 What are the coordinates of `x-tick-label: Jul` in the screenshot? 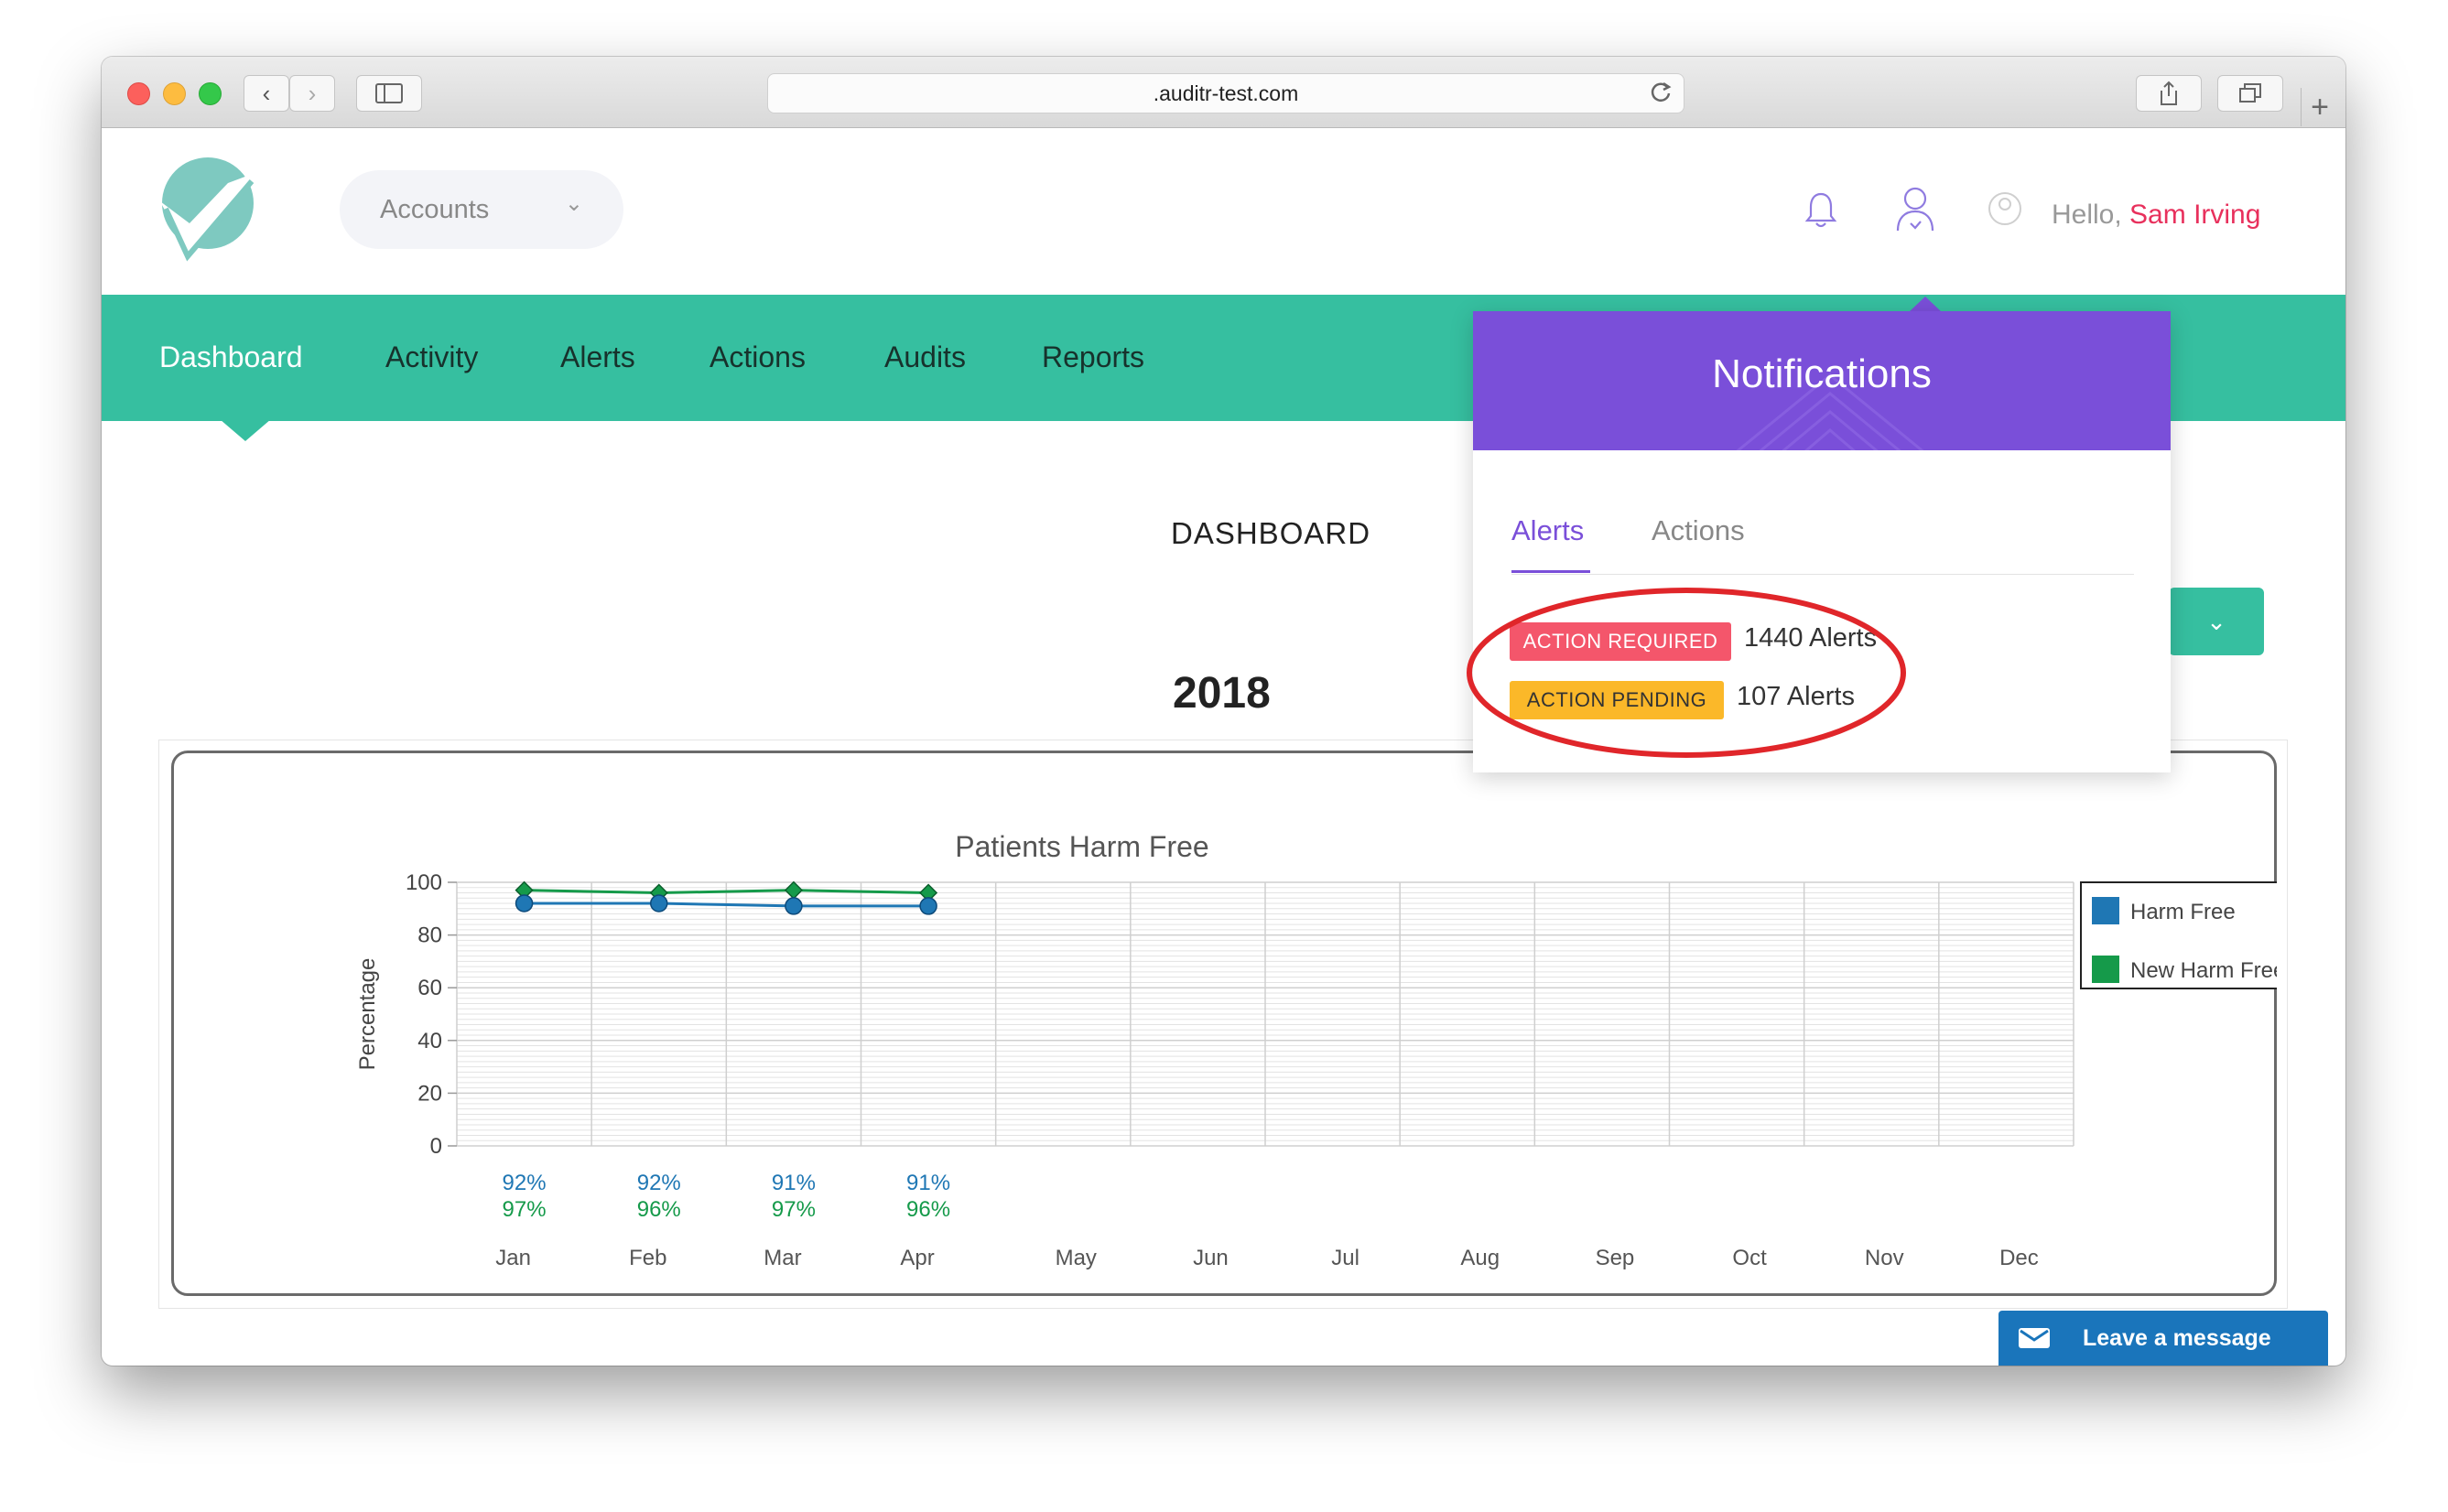 It's located at (1345, 1258).